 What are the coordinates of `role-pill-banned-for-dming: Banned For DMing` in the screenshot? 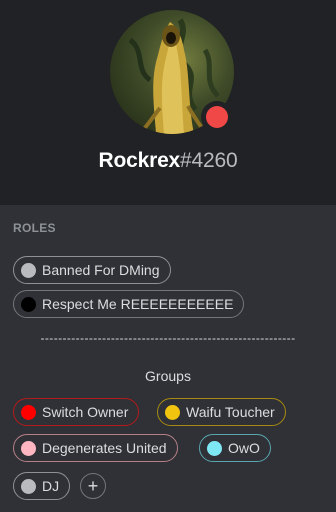 It's located at (92, 270).